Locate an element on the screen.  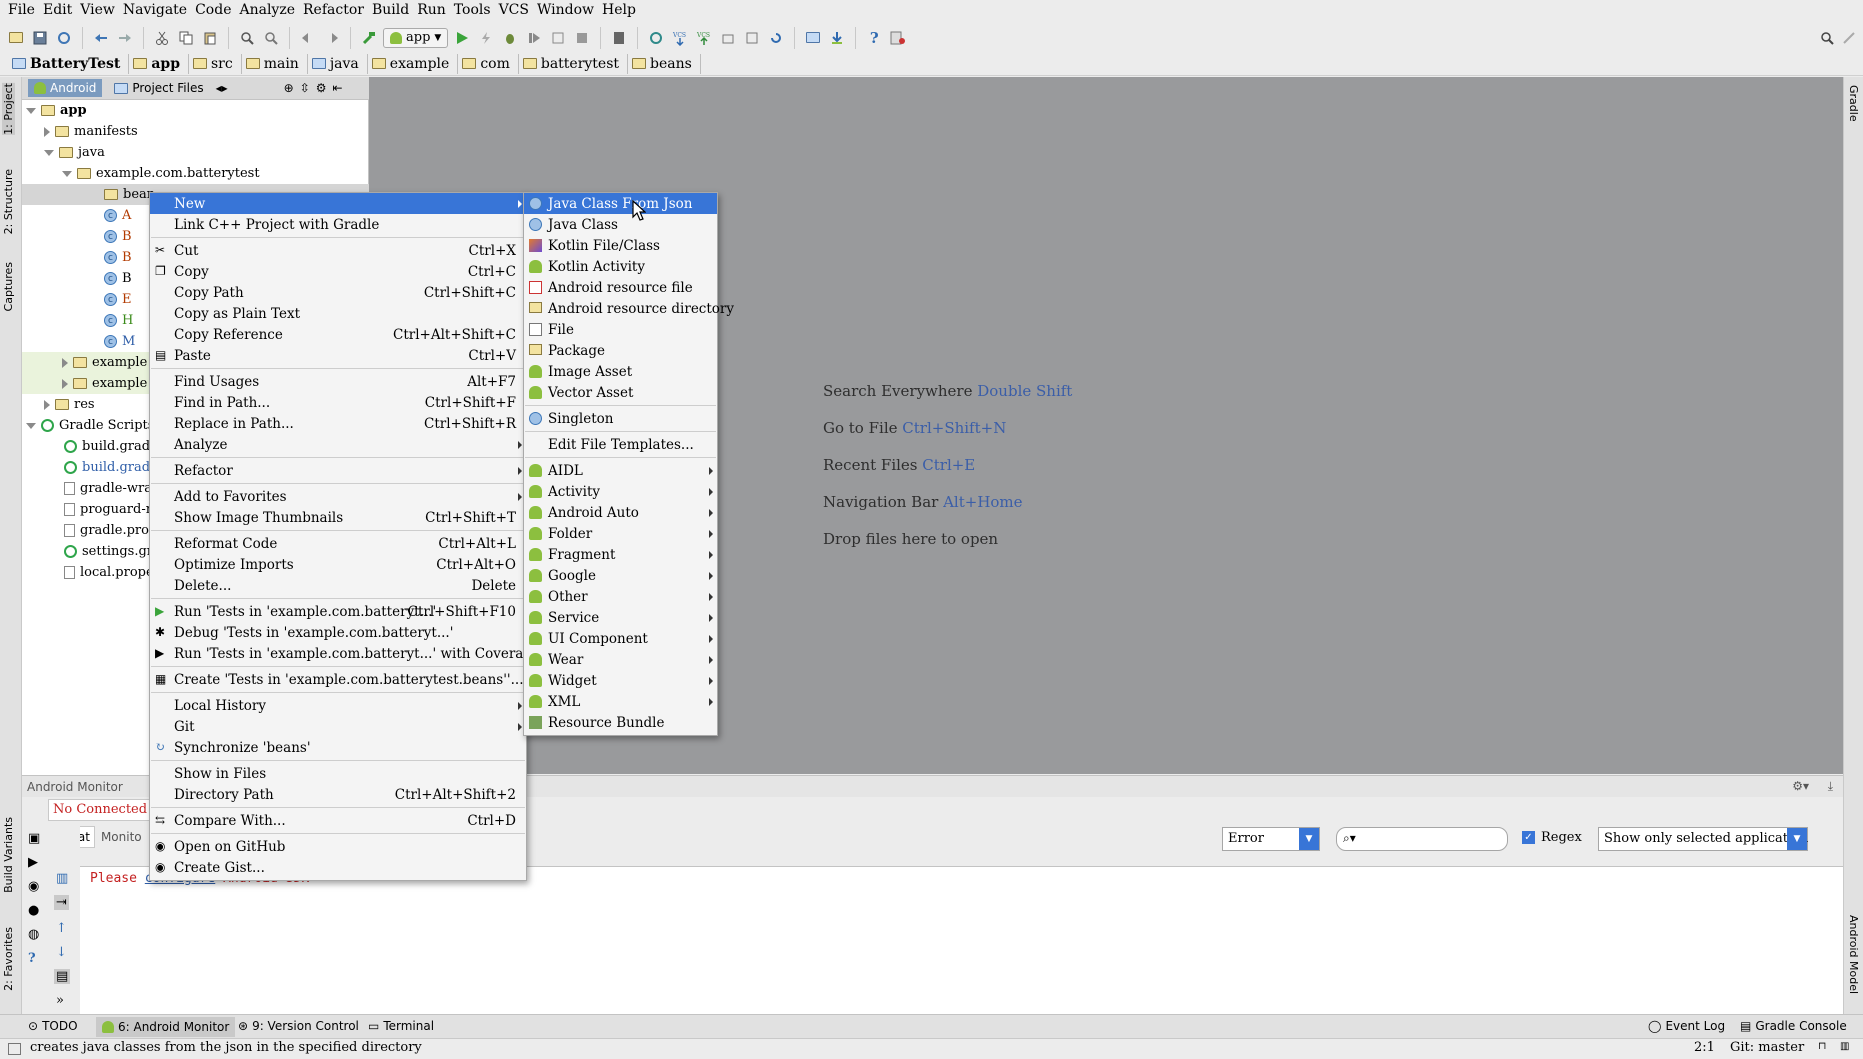
tab-android-view: Android is located at coordinates (65, 88).